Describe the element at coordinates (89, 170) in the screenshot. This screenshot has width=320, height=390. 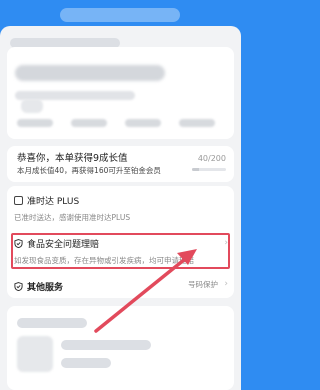
I see `award-subtitle: 本月成长值40，再获得160可升至铂金会员` at that location.